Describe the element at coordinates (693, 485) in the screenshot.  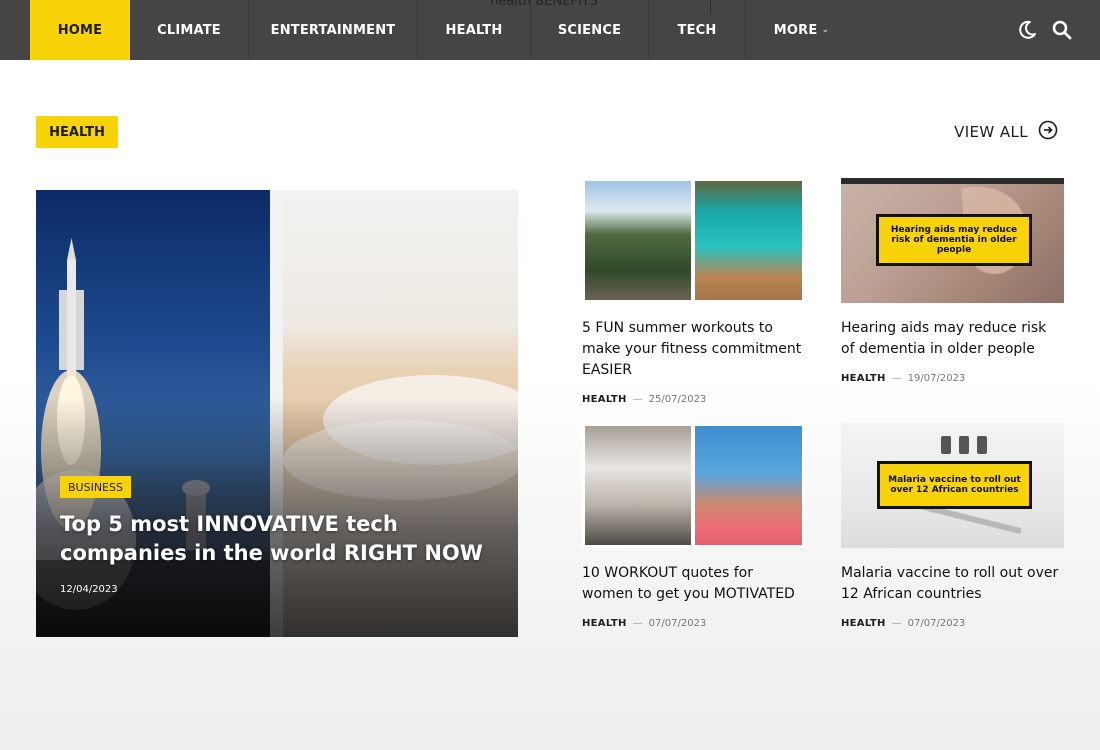
I see `article-thumbnail-workout-quotes` at that location.